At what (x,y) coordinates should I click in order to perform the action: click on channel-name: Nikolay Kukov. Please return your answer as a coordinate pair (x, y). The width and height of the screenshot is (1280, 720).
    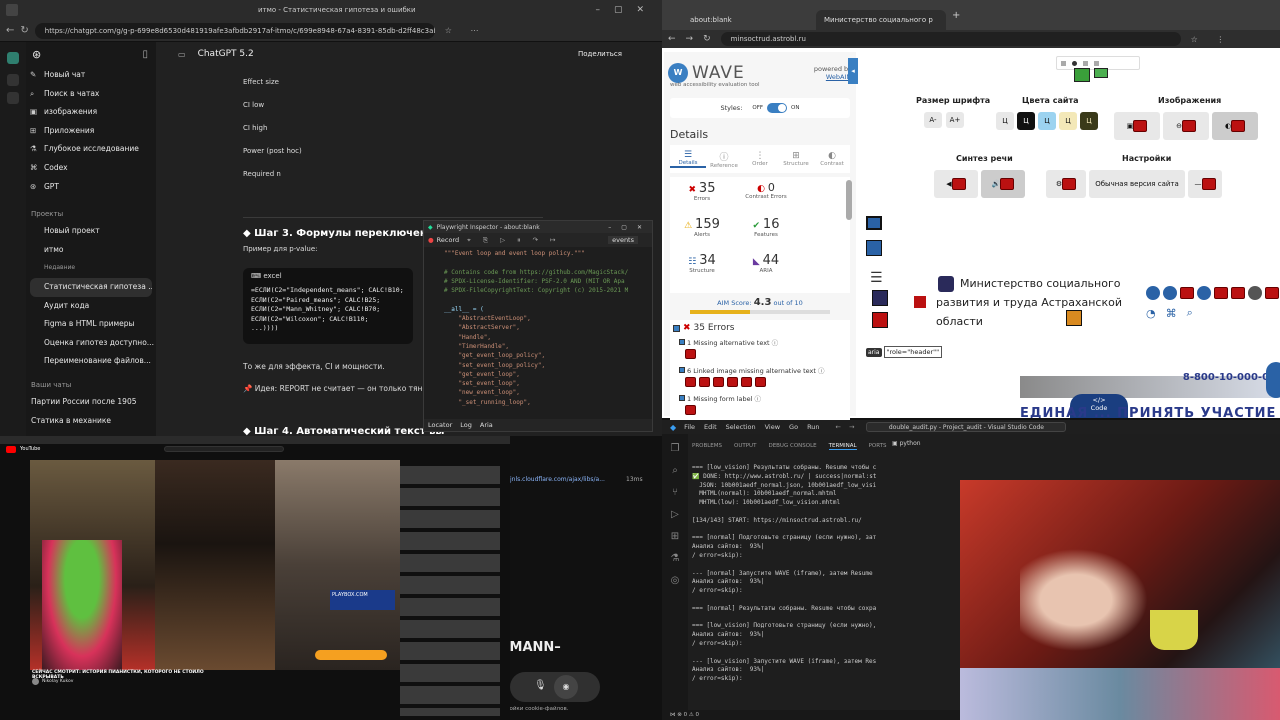
    Looking at the image, I should click on (57, 681).